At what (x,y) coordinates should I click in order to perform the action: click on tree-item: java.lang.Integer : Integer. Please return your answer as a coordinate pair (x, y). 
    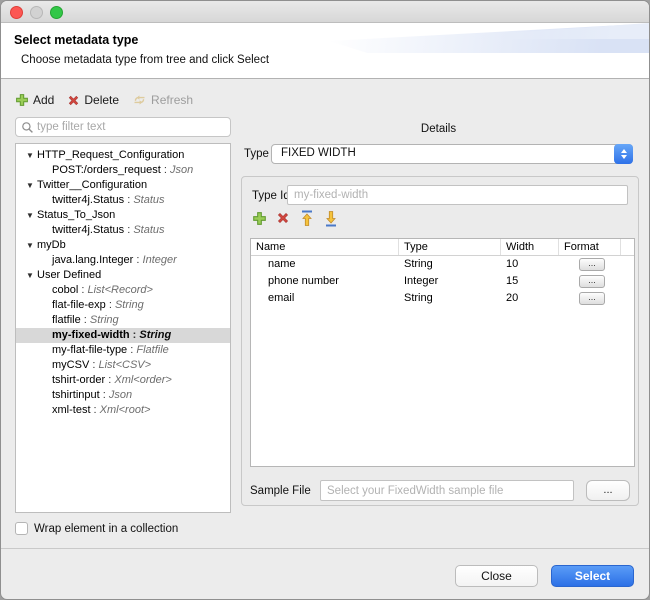
    Looking at the image, I should click on (123, 260).